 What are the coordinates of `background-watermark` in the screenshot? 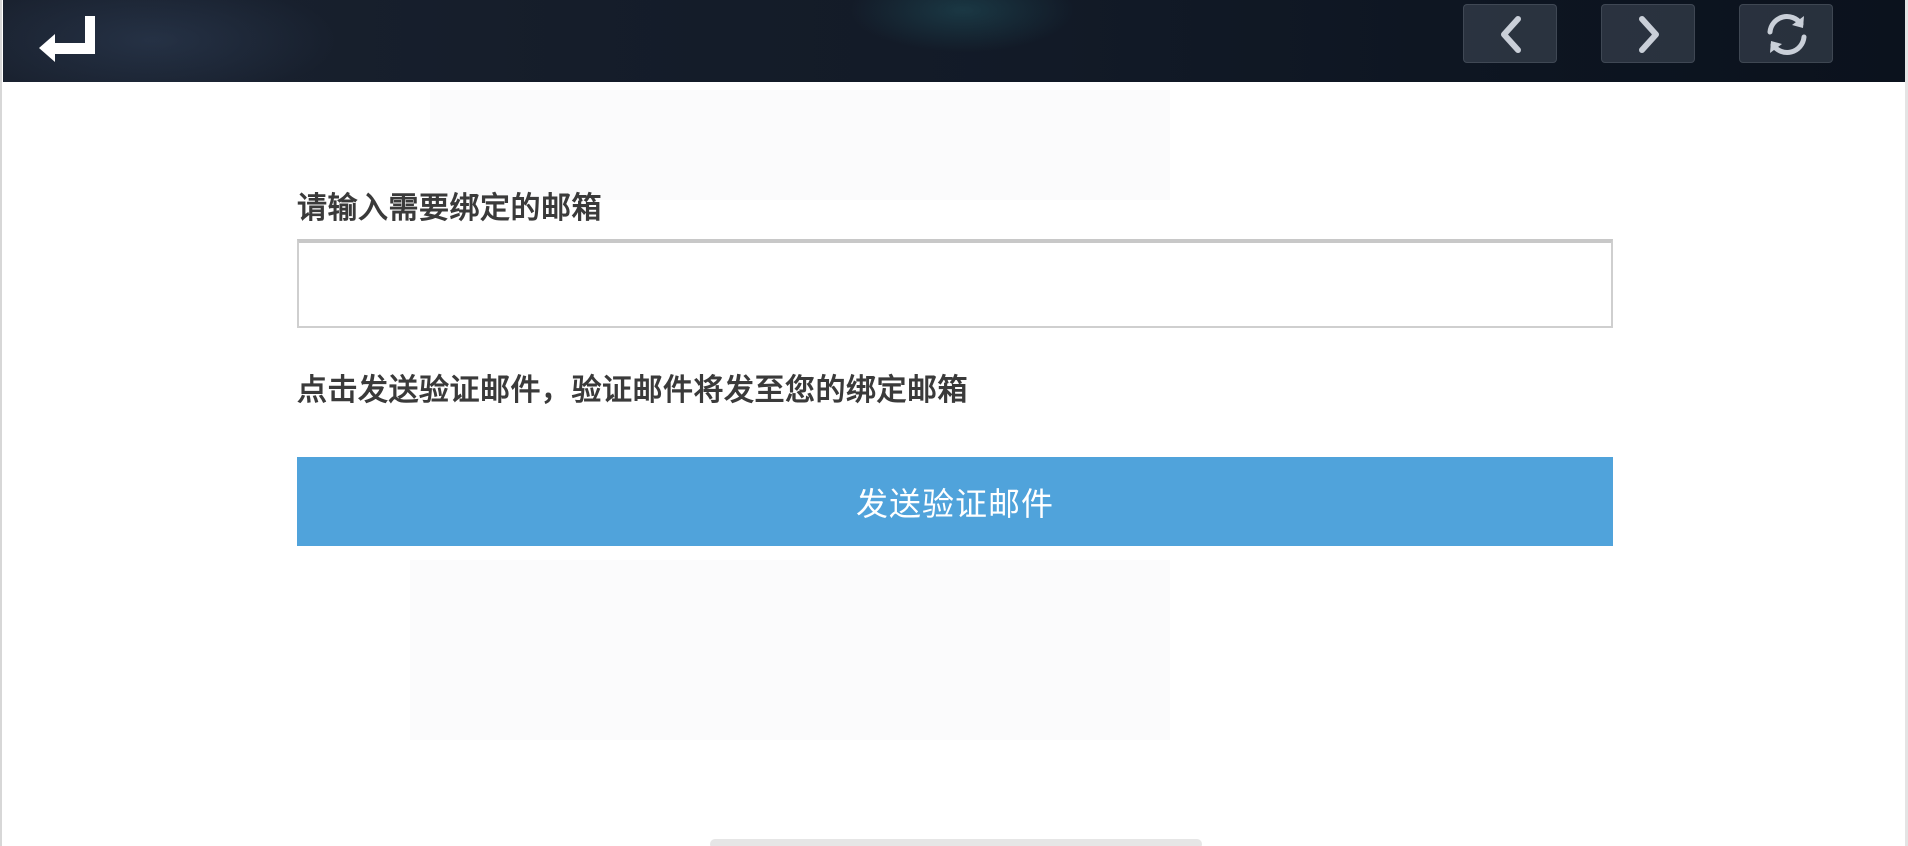 It's located at (790, 650).